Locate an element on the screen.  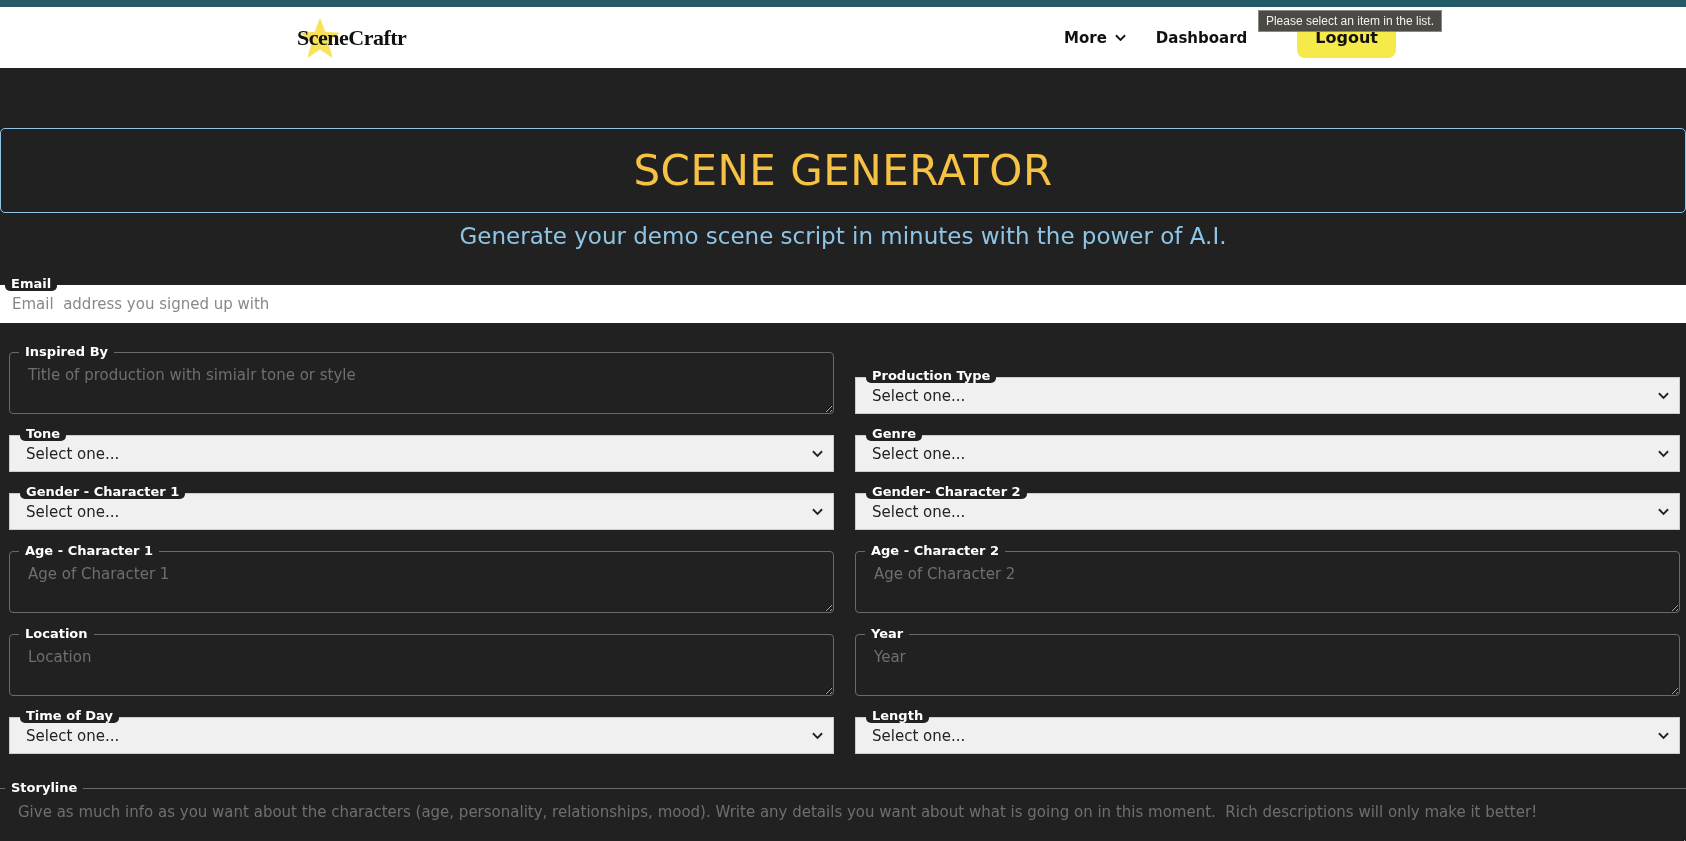
tooltip: Please select an item in the list. is located at coordinates (1349, 20).